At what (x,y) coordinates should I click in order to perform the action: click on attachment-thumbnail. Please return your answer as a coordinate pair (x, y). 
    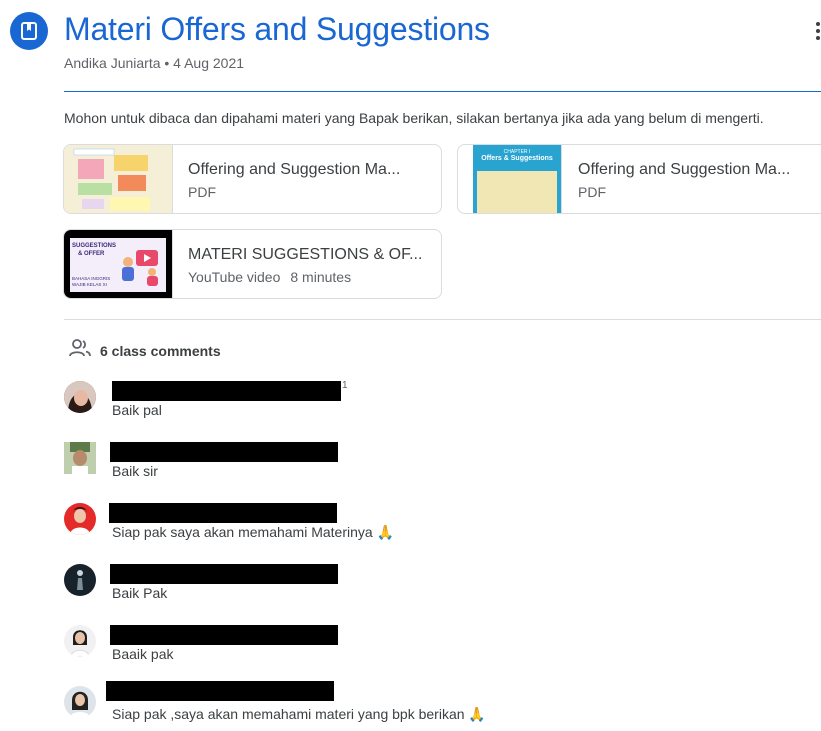
    Looking at the image, I should click on (118, 179).